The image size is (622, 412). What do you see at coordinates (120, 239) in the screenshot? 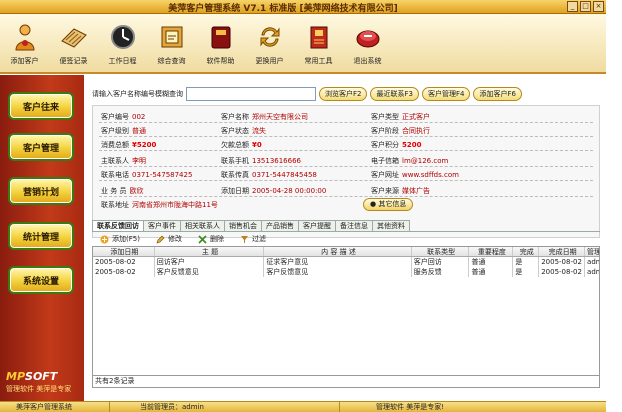
I see `add-record-button: 添加(F5)` at bounding box center [120, 239].